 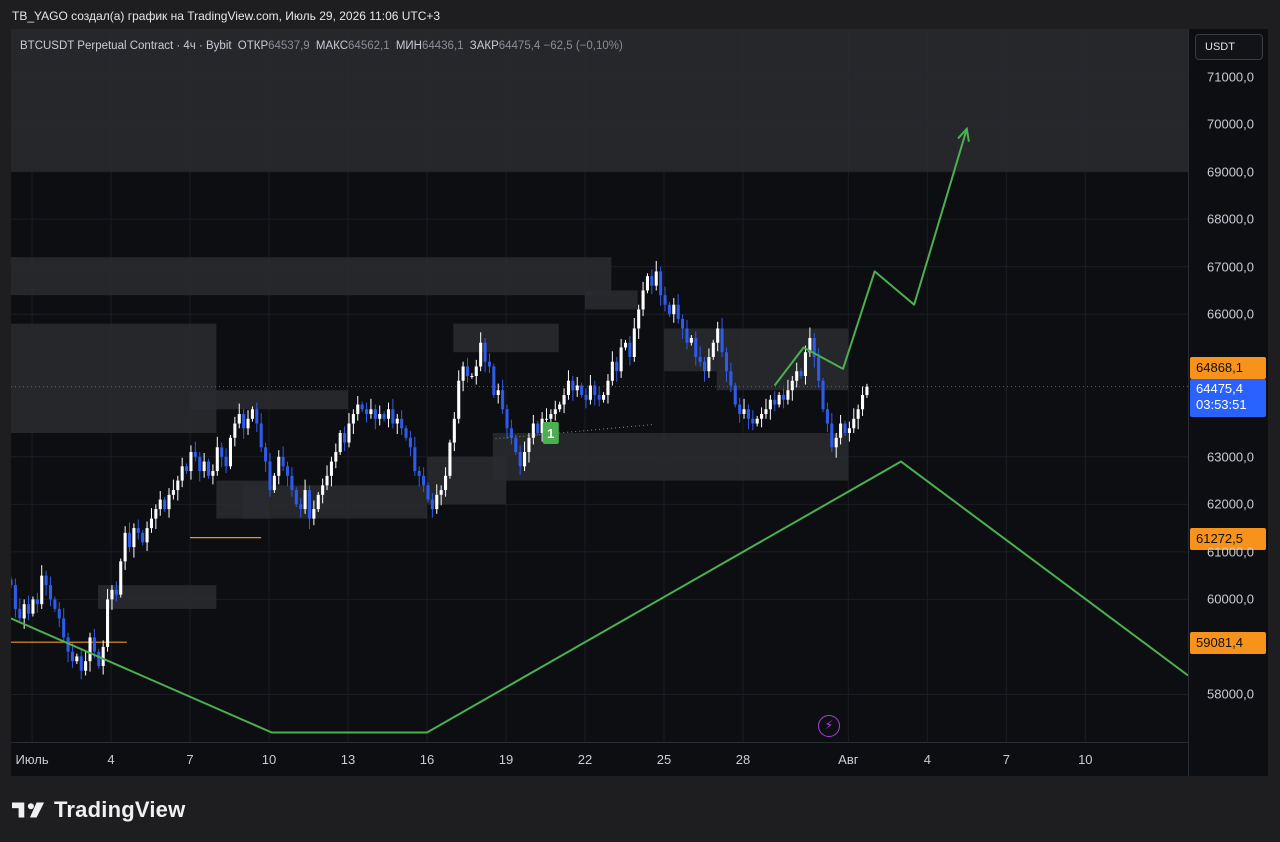 I want to click on price-tick-label: 66000,0, so click(x=1230, y=314).